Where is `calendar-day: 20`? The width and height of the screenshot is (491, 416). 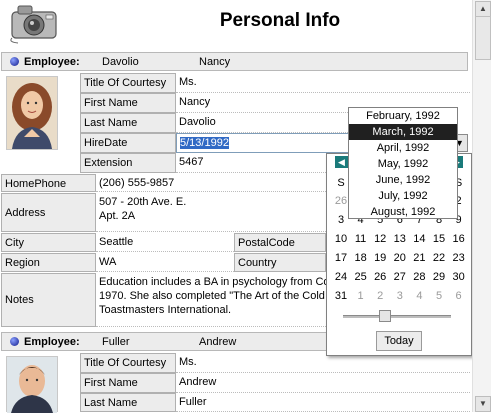
calendar-day: 20 is located at coordinates (400, 258).